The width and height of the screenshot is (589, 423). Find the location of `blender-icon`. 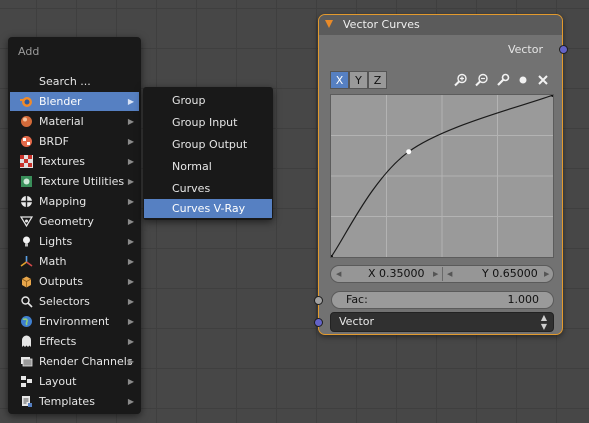

blender-icon is located at coordinates (26, 101).